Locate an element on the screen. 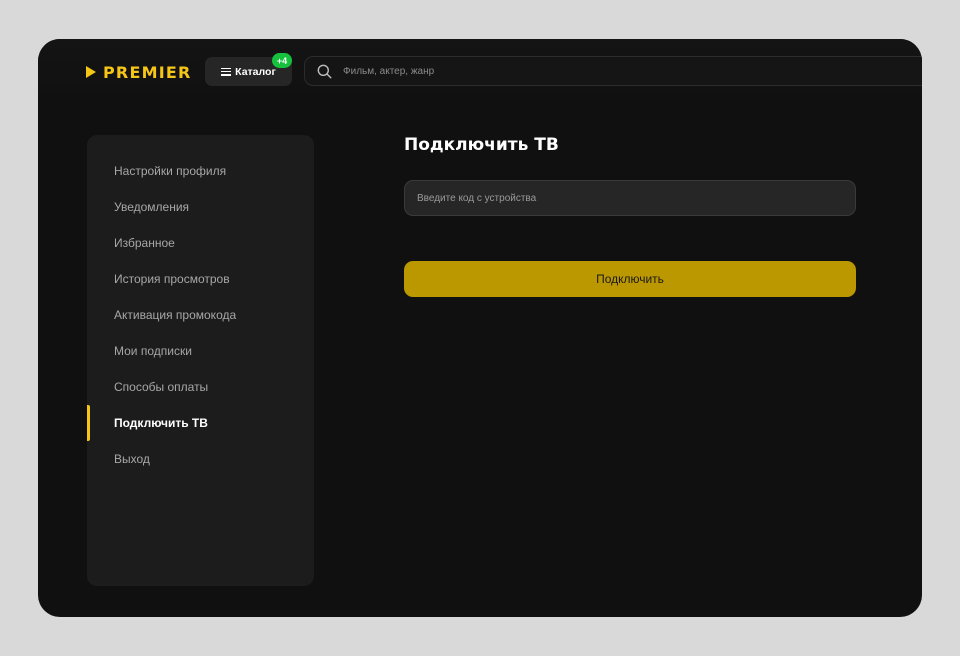 This screenshot has width=960, height=656. search-input is located at coordinates (543, 71).